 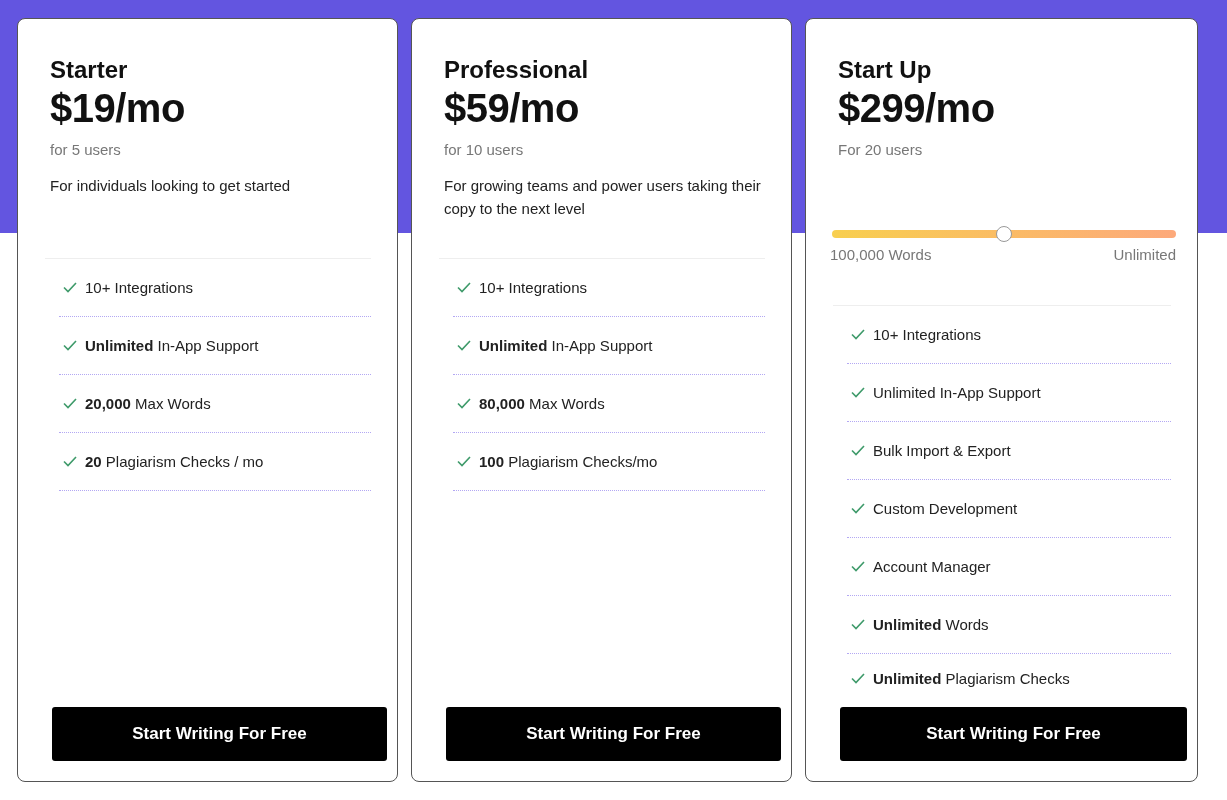 I want to click on slider-max-label: Unlimited, so click(x=1144, y=254).